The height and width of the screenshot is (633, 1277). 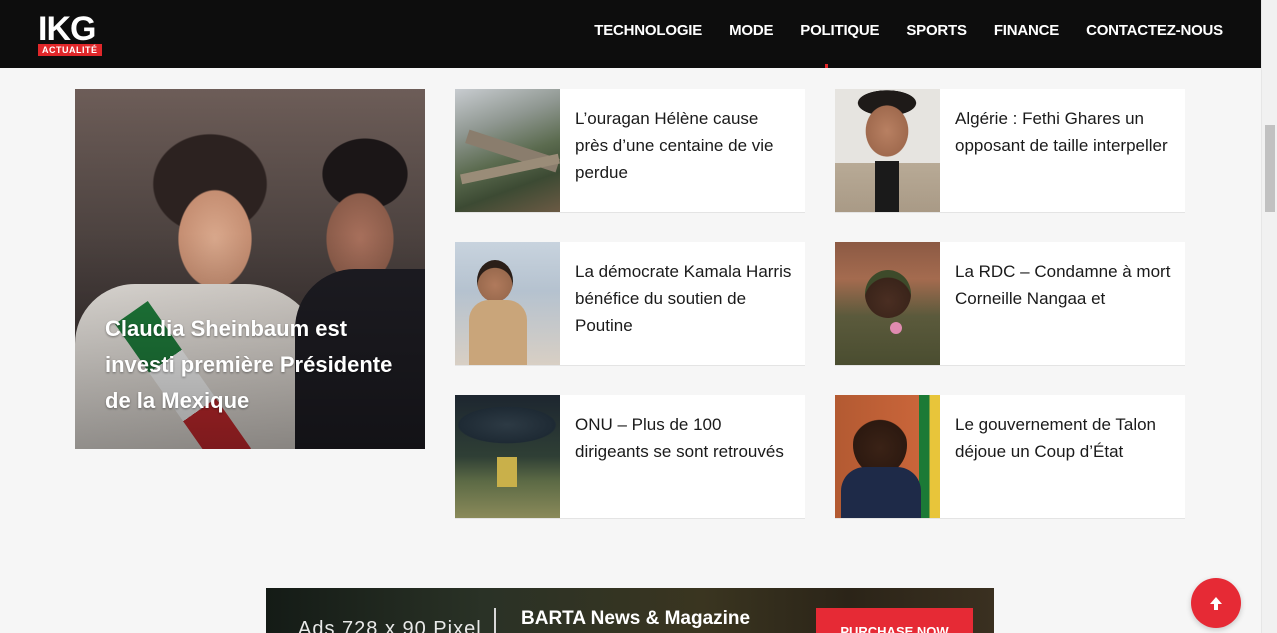 What do you see at coordinates (1026, 30) in the screenshot?
I see `nav-item-finance: FINANCE` at bounding box center [1026, 30].